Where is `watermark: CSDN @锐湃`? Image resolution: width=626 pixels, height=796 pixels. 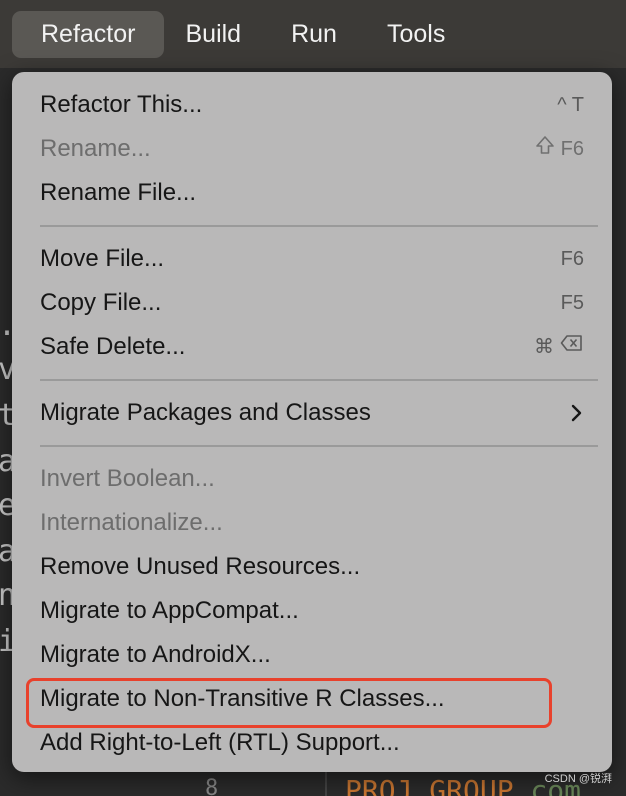 watermark: CSDN @锐湃 is located at coordinates (578, 779).